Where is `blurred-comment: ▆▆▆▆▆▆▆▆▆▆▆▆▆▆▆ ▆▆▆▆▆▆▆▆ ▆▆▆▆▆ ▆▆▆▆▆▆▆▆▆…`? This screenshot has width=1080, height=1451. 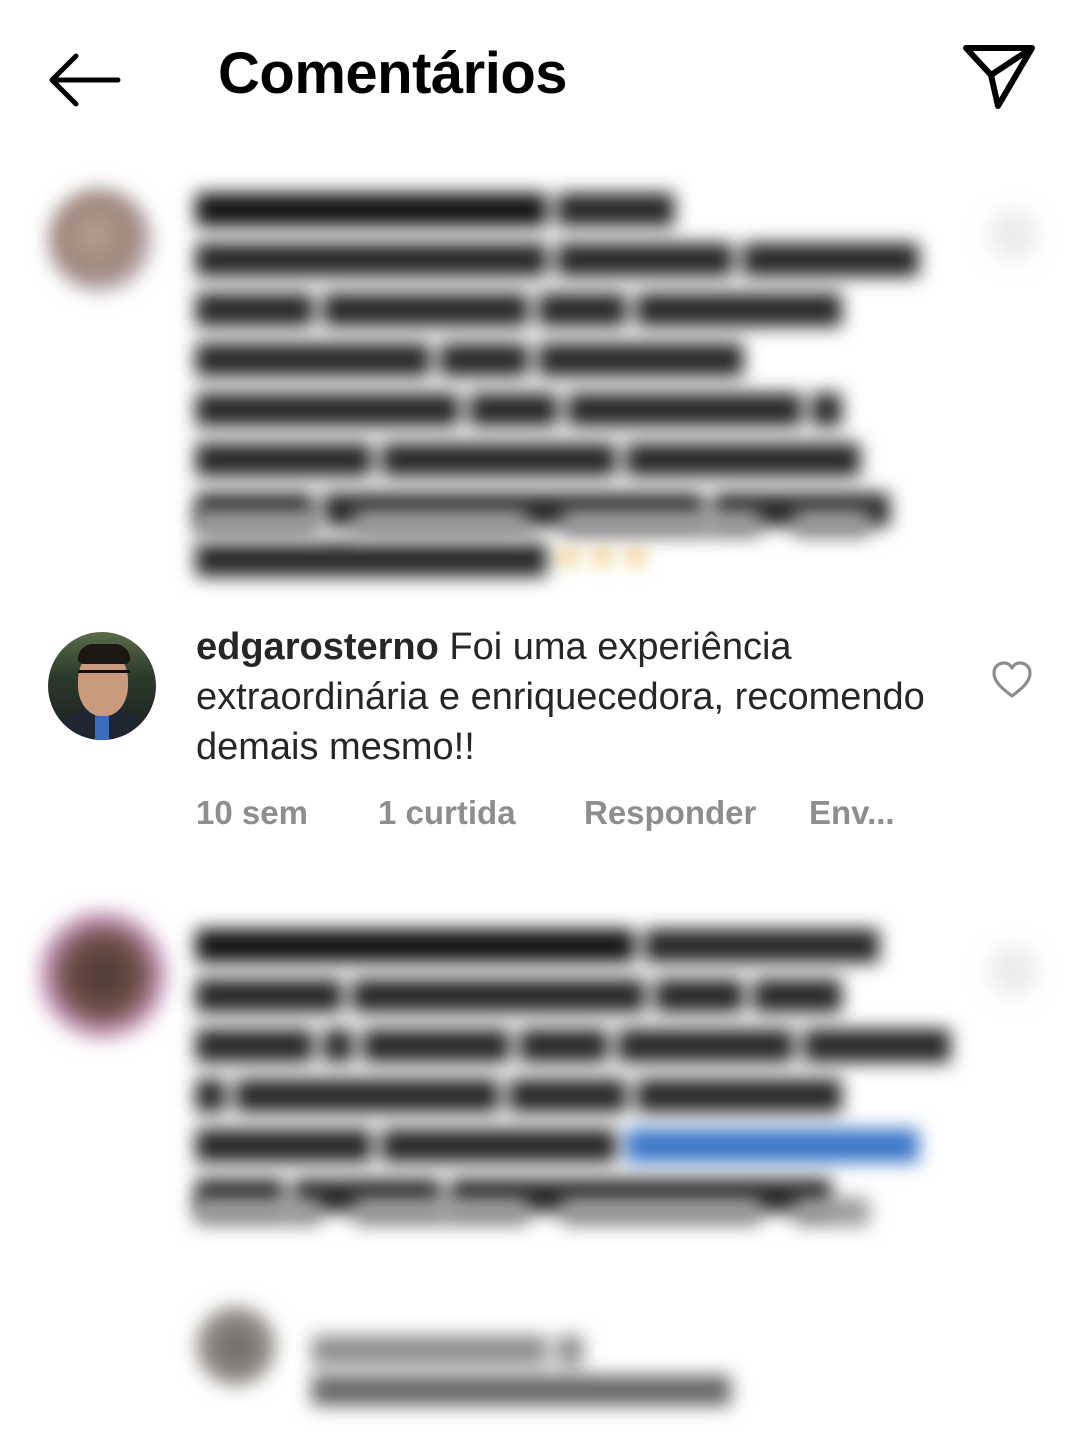 blurred-comment: ▆▆▆▆▆▆▆▆▆▆▆▆▆▆▆ ▆▆▆▆▆▆▆▆ ▆▆▆▆▆ ▆▆▆▆▆▆▆▆▆… is located at coordinates (573, 1066).